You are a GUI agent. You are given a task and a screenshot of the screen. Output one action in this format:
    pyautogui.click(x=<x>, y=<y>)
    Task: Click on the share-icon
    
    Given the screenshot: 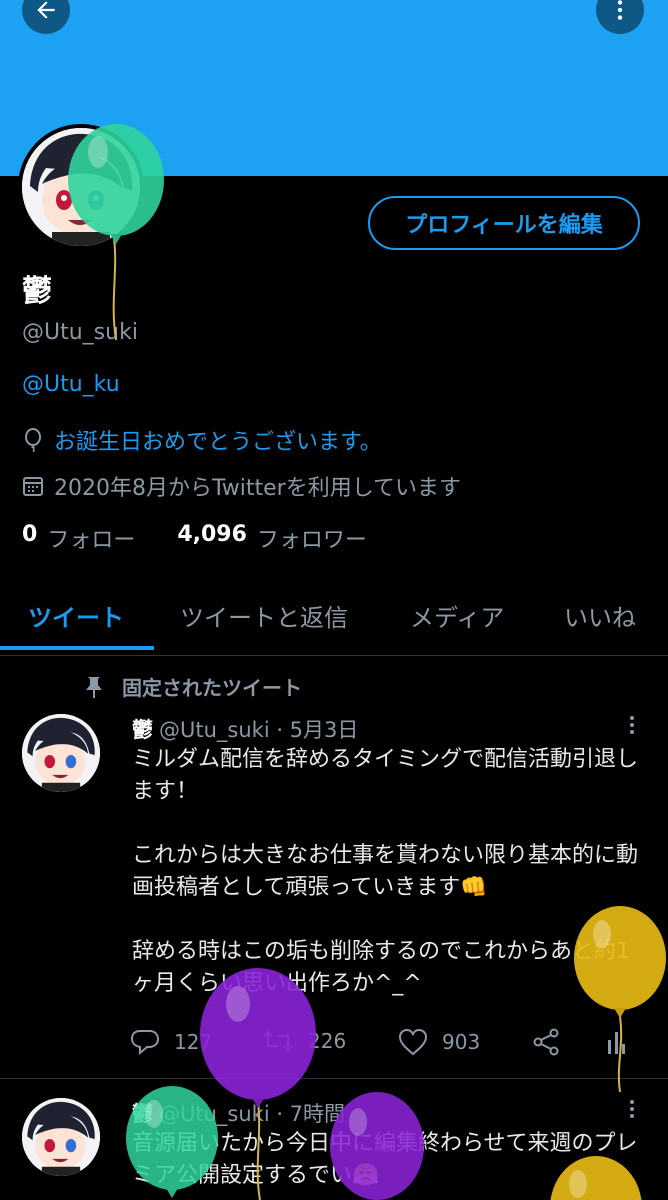 What is the action you would take?
    pyautogui.click(x=546, y=1042)
    